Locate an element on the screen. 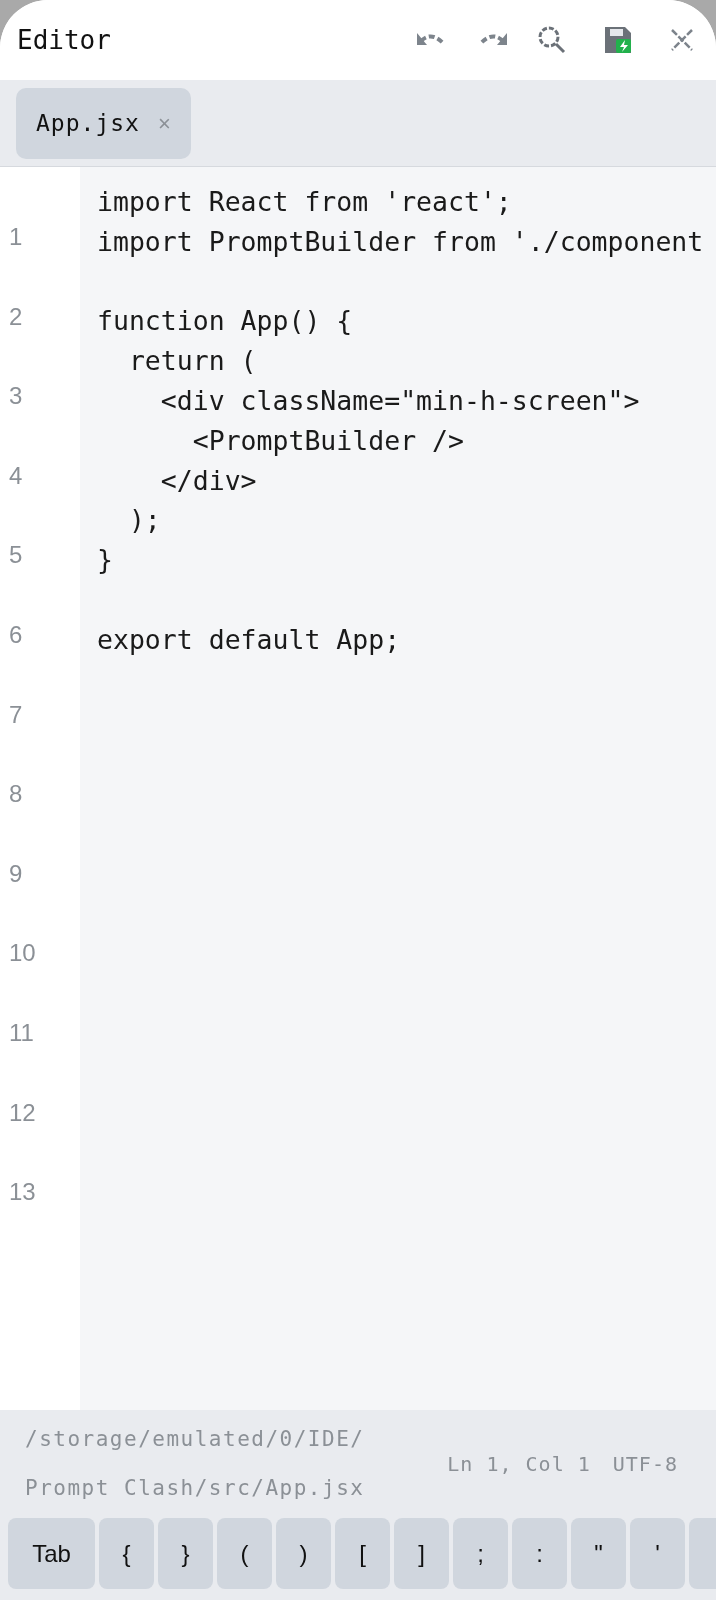 This screenshot has width=716, height=1600. key-button: } is located at coordinates (185, 1553).